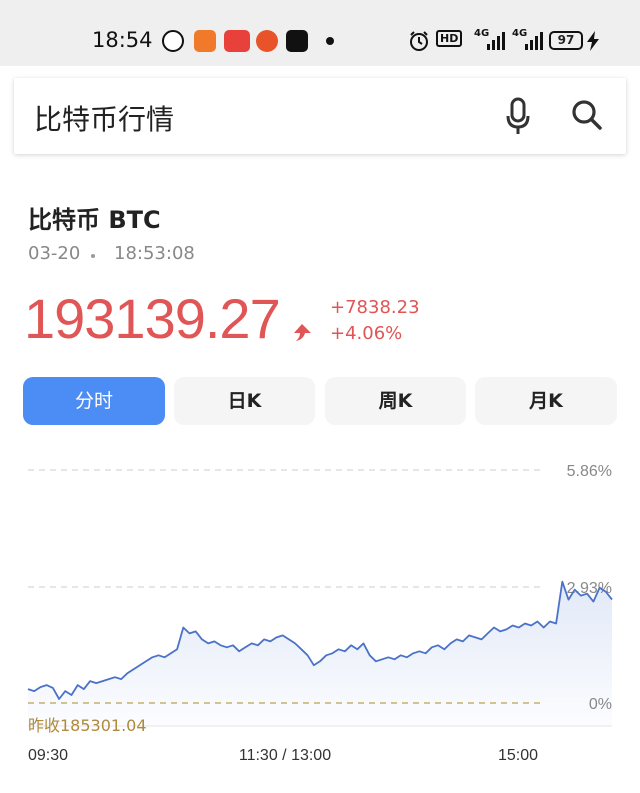 The height and width of the screenshot is (793, 640). What do you see at coordinates (154, 253) in the screenshot?
I see `quote-time: 18:53:08` at bounding box center [154, 253].